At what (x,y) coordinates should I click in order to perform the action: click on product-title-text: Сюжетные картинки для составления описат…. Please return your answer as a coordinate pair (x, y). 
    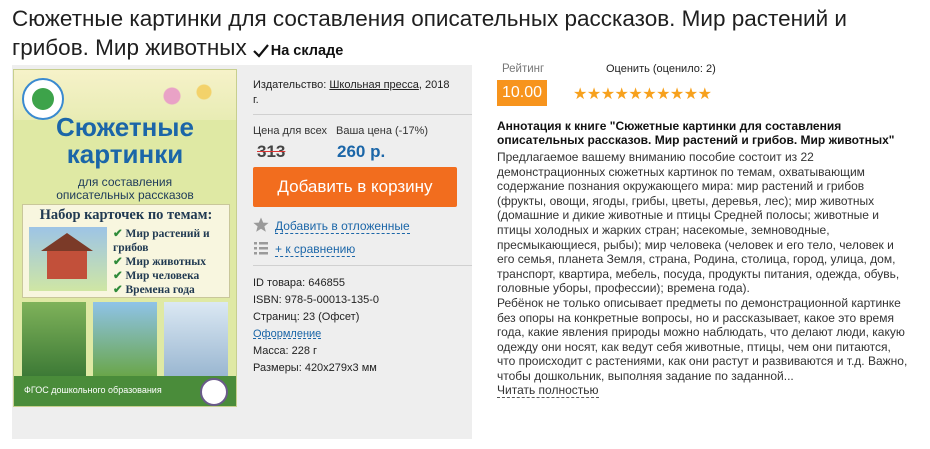
    Looking at the image, I should click on (429, 33).